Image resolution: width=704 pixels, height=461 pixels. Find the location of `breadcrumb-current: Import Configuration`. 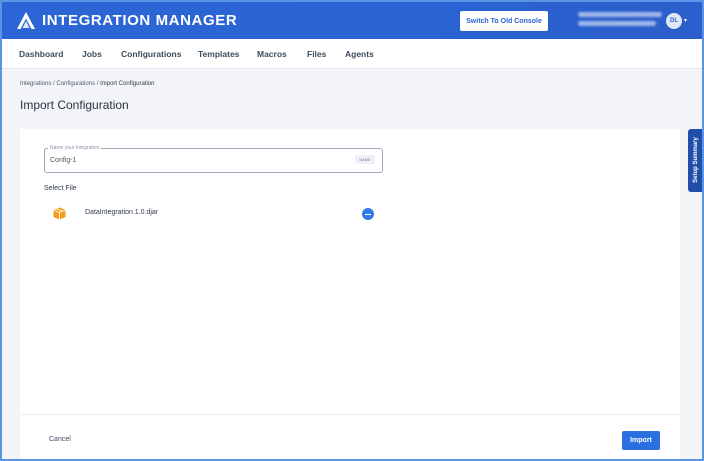

breadcrumb-current: Import Configuration is located at coordinates (127, 84).